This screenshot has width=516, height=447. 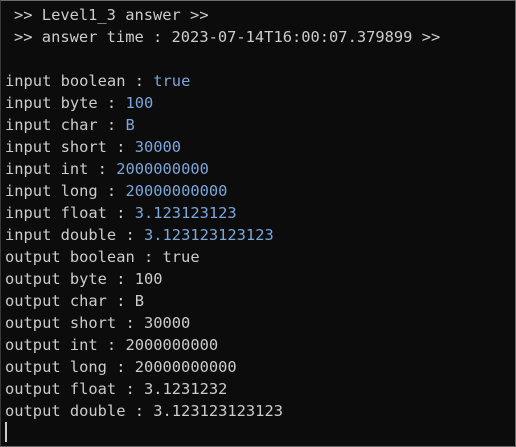 I want to click on header-title: >> Level1_3 answer >>, so click(x=111, y=15).